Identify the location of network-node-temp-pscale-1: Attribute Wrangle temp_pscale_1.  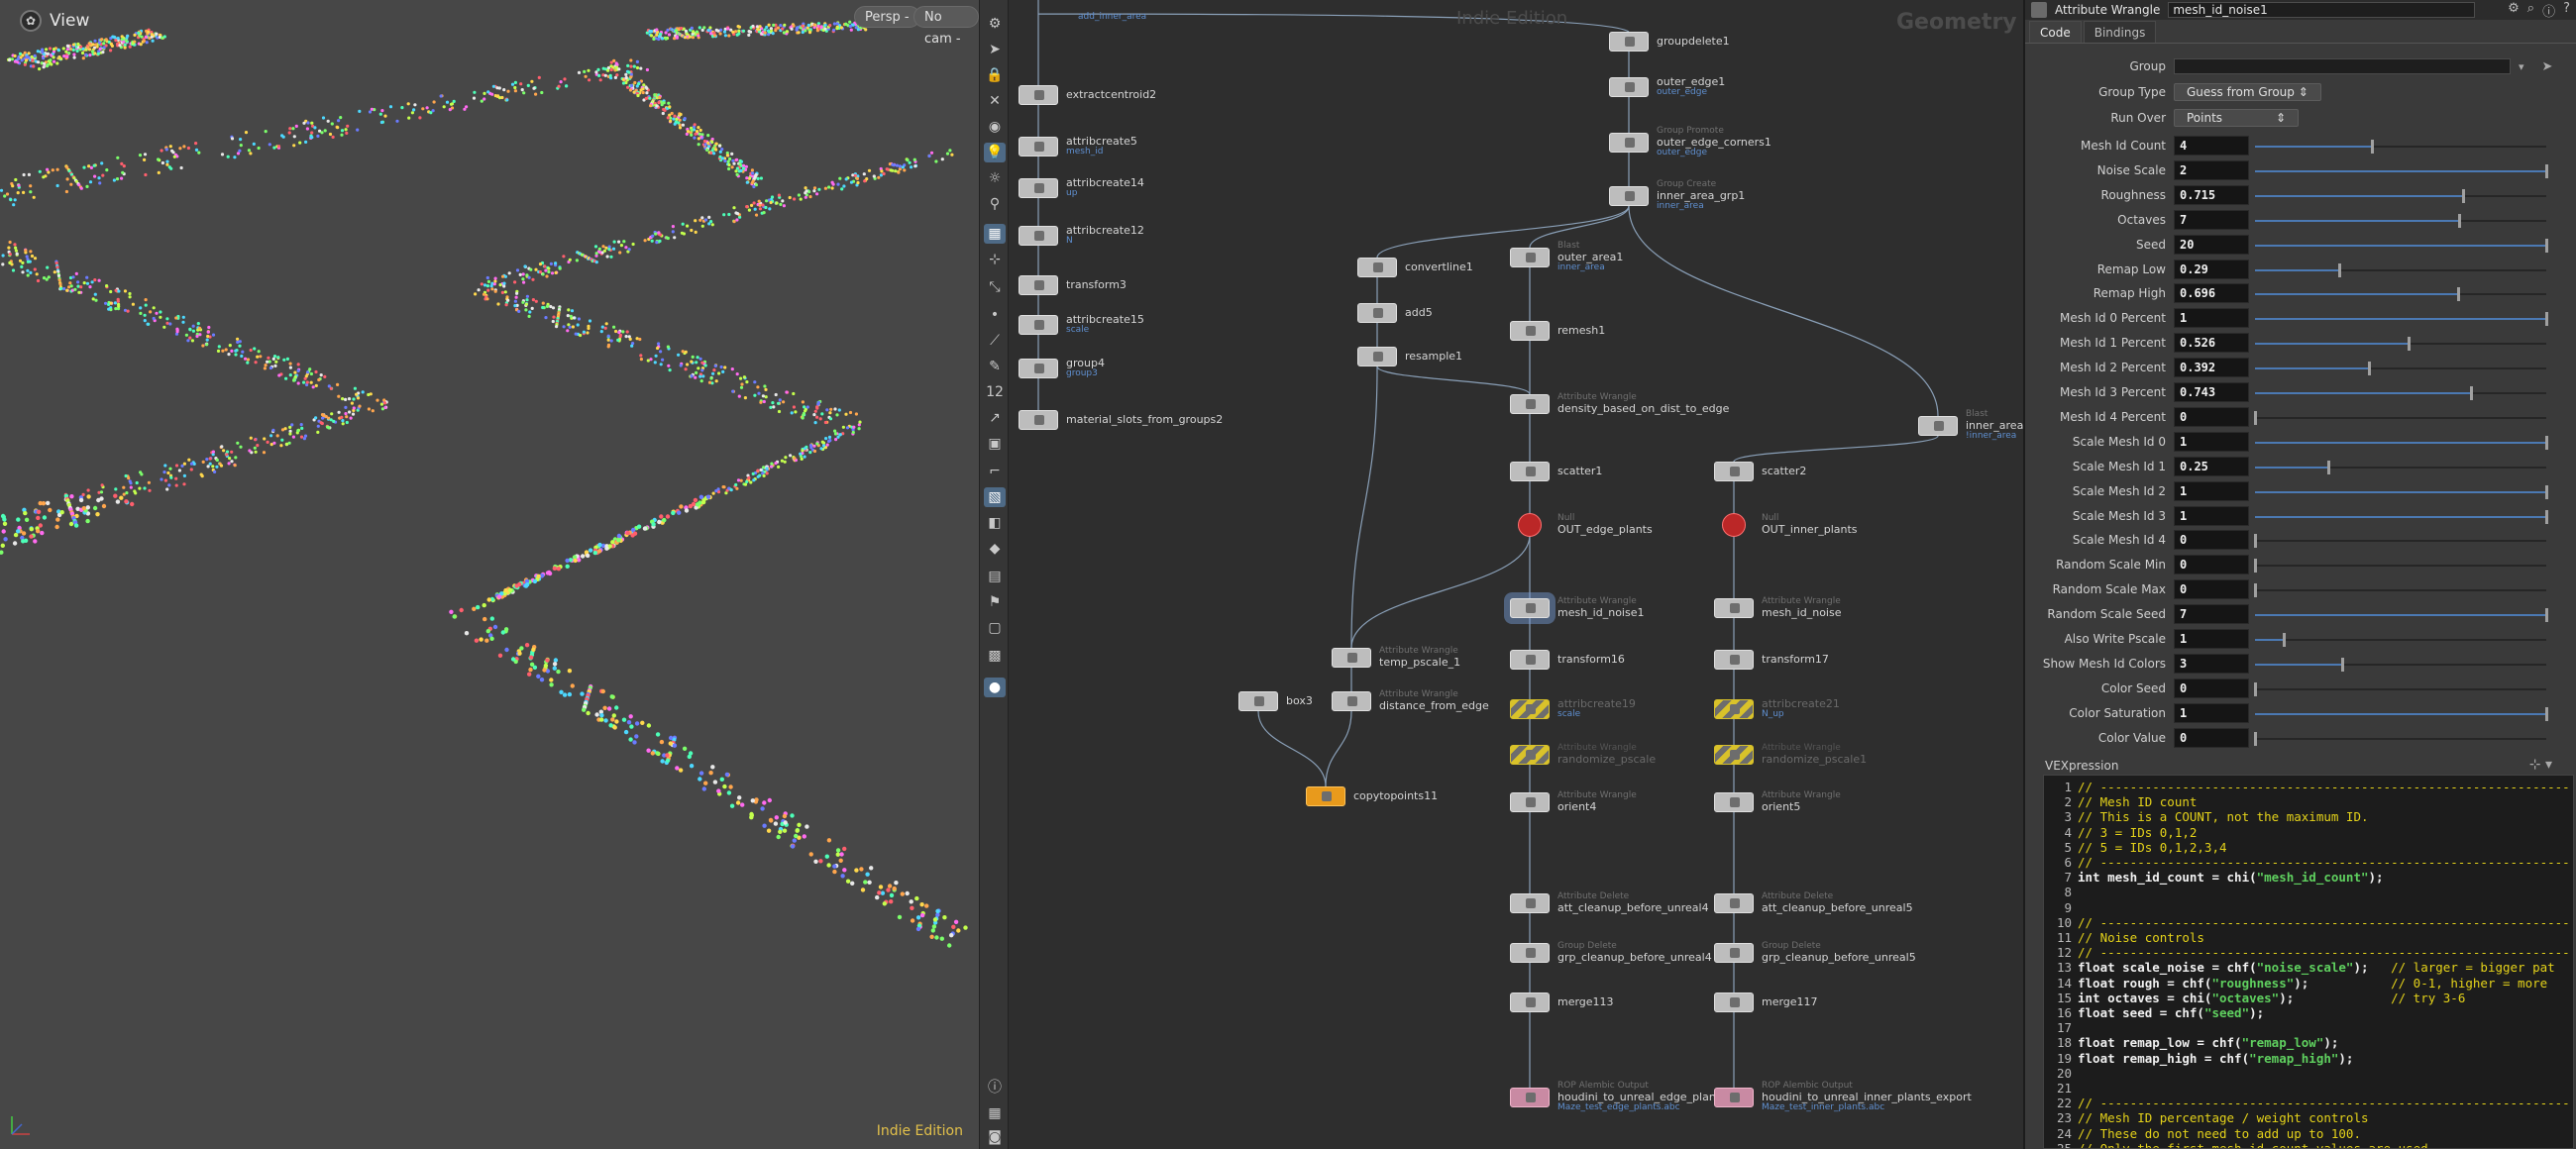
(1396, 657).